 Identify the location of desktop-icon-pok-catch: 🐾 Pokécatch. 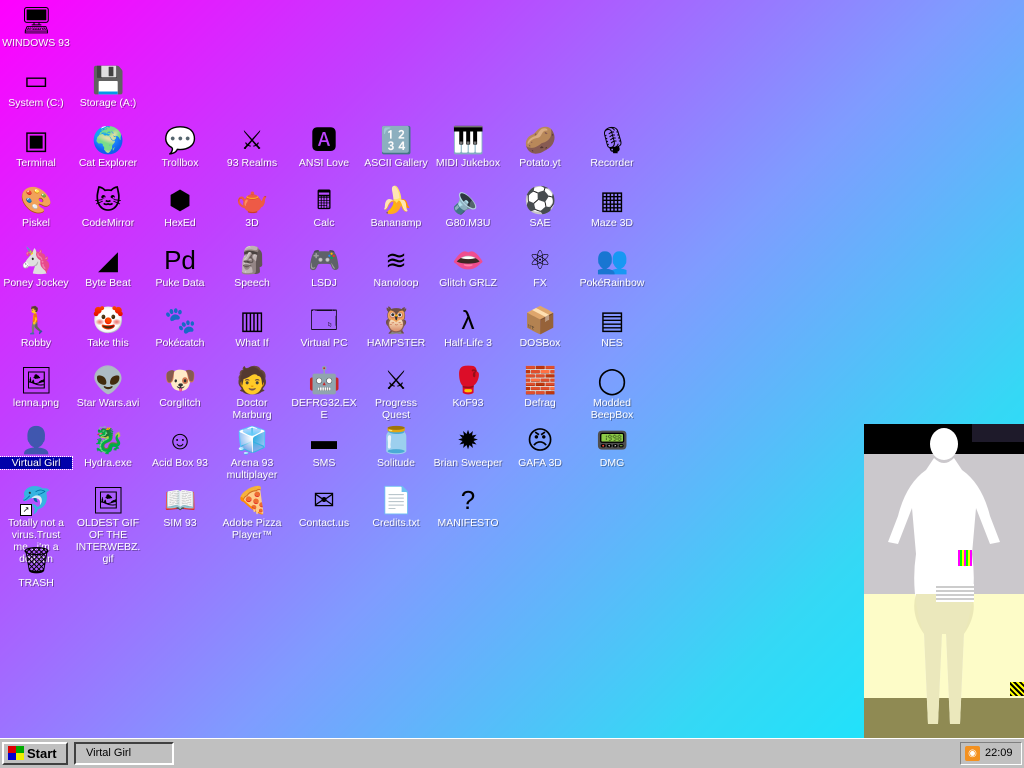
(180, 326).